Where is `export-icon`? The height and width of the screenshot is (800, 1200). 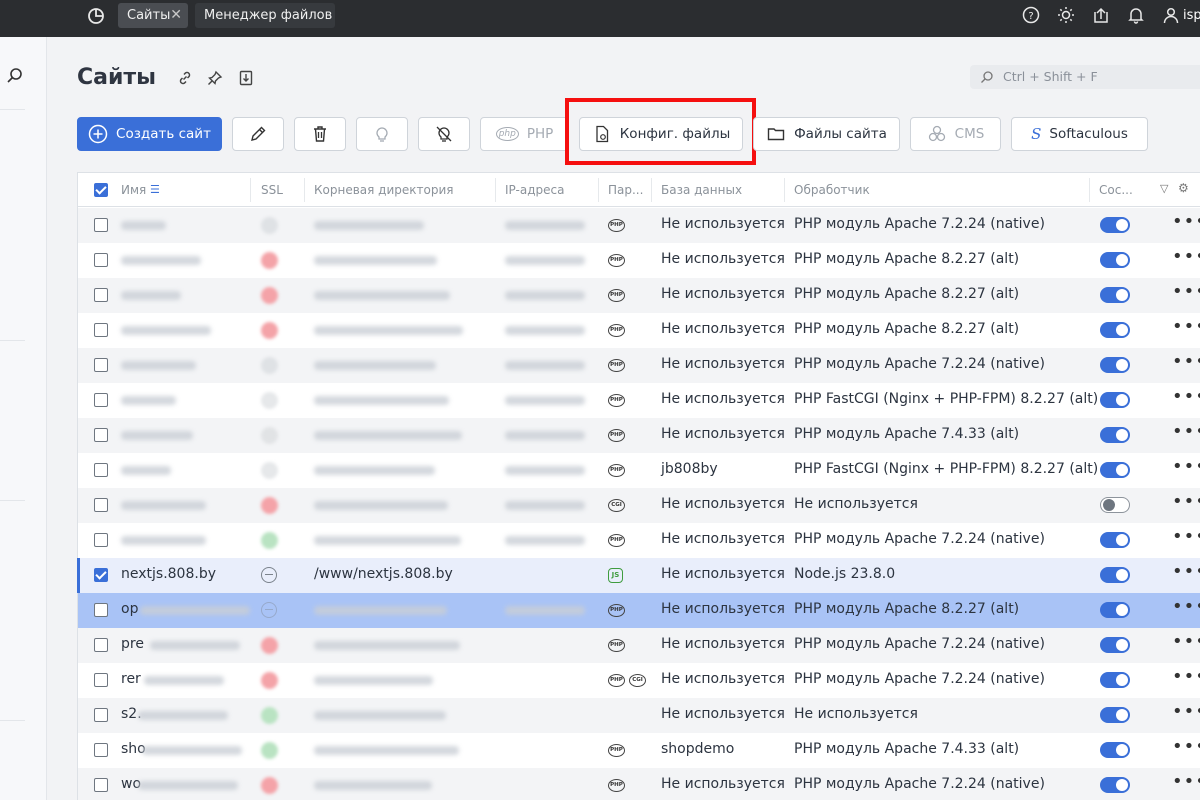 export-icon is located at coordinates (246, 80).